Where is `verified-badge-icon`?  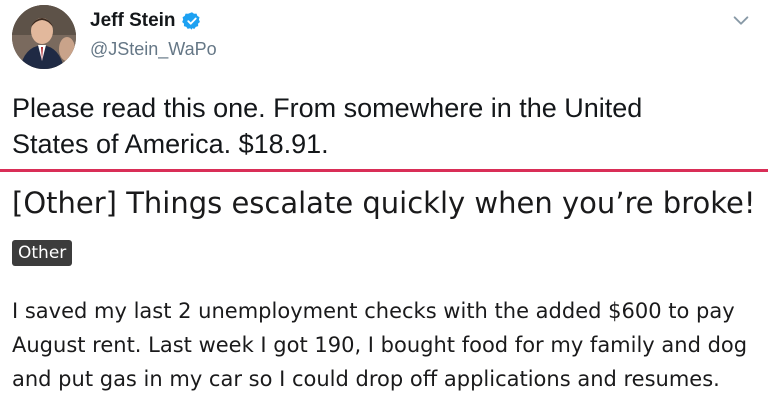
verified-badge-icon is located at coordinates (190, 21).